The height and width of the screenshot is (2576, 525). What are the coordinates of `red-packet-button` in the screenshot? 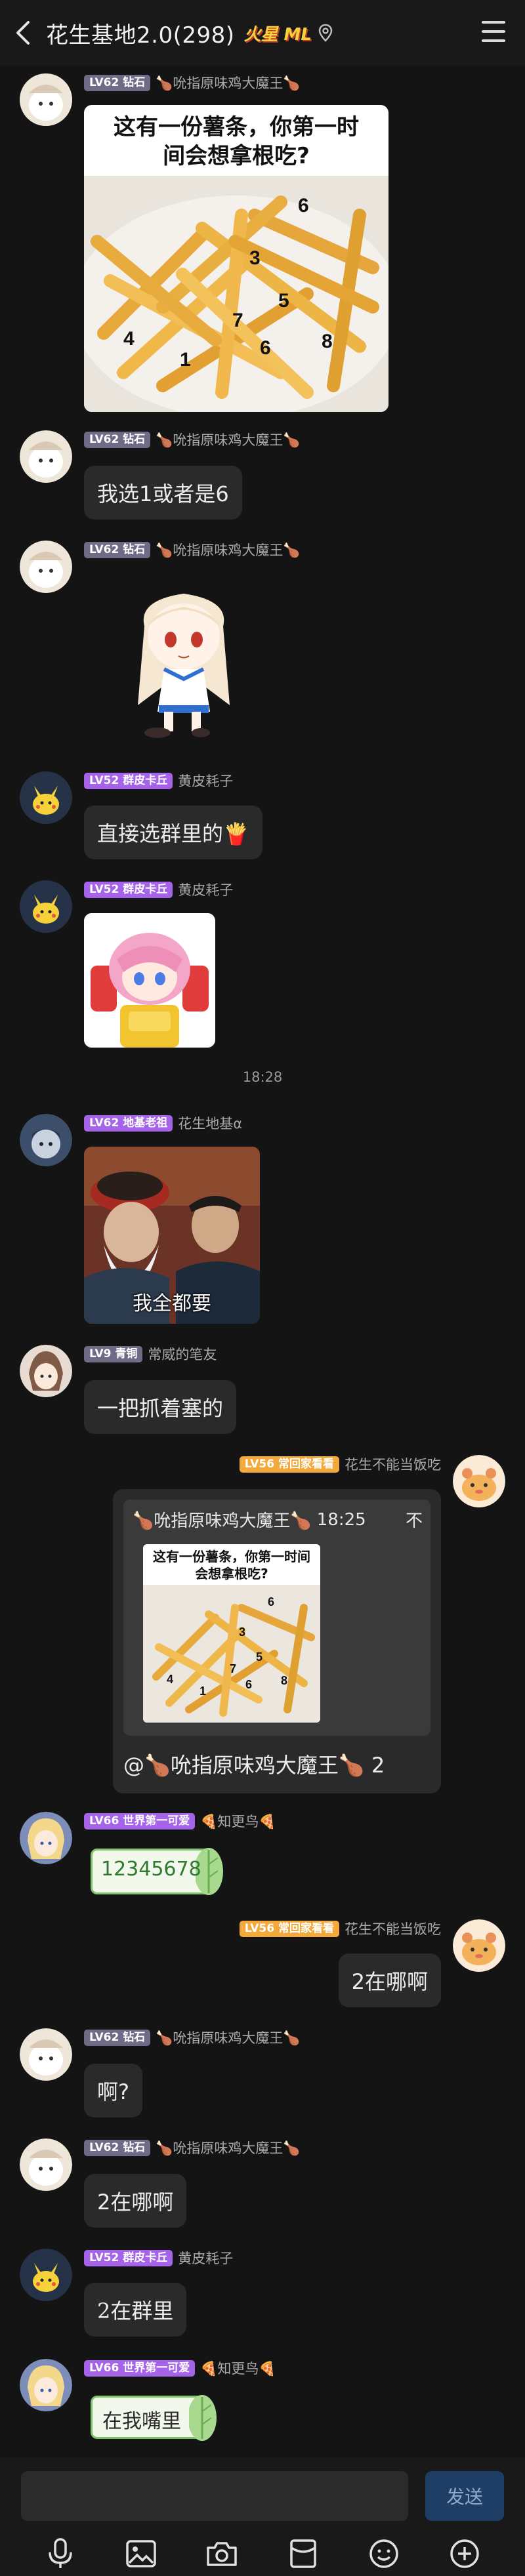 It's located at (303, 2553).